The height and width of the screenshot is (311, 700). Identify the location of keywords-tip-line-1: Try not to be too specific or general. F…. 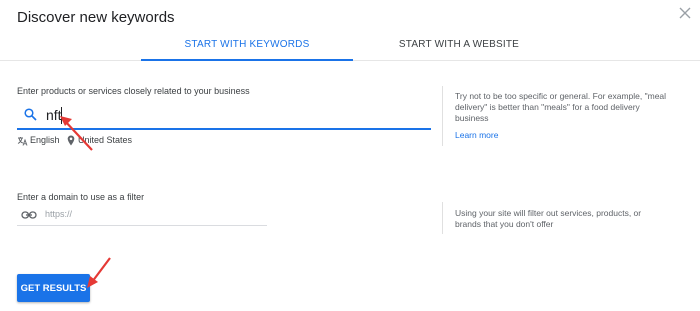
(561, 96).